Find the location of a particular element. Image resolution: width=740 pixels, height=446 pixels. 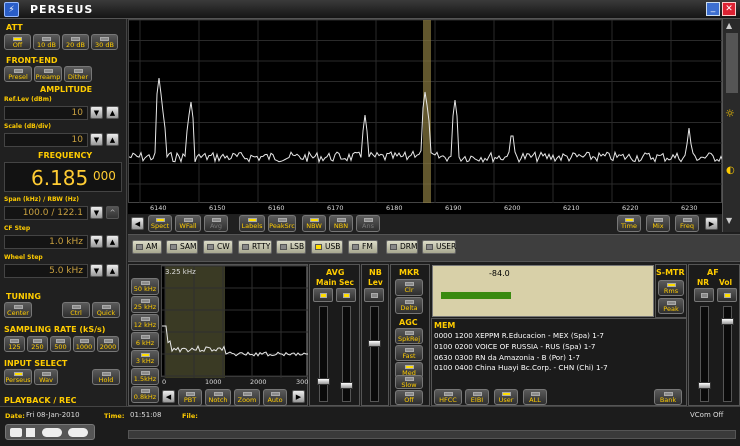

att-20db-button: 20 dB is located at coordinates (75, 42).